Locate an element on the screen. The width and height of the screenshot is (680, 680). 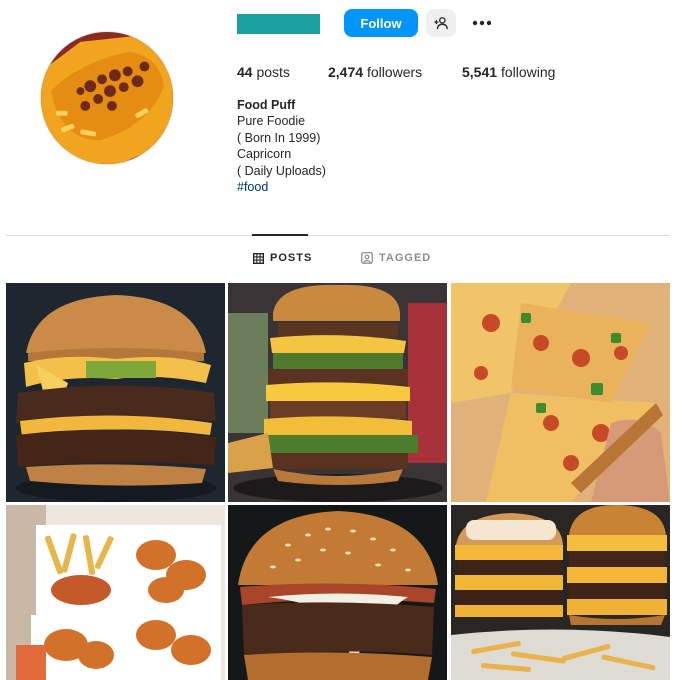
section-divider is located at coordinates (338, 235).